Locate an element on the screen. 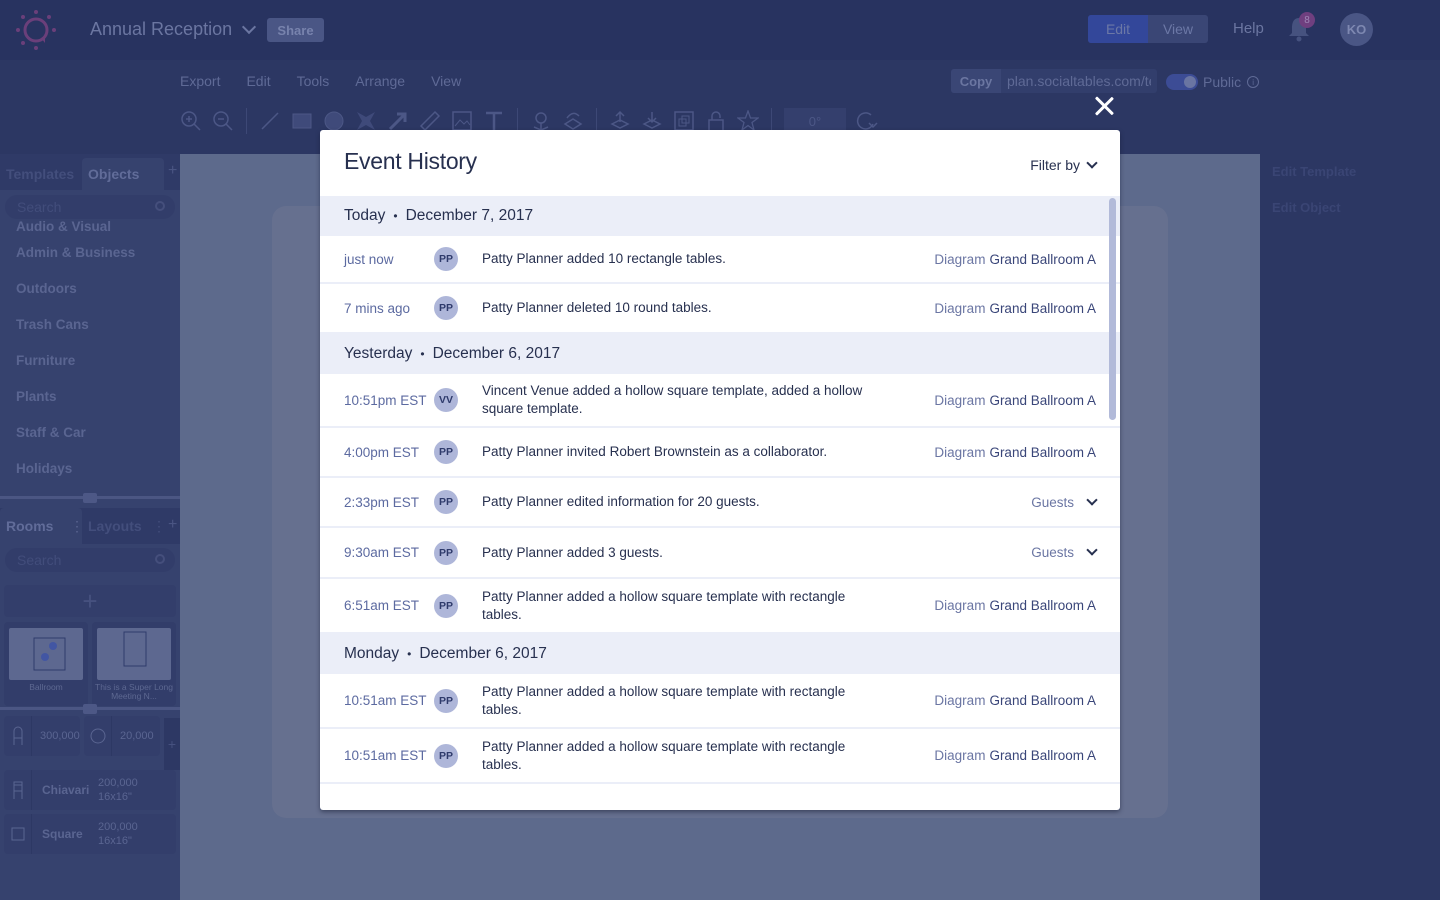 The width and height of the screenshot is (1440, 900). add-layout-icon: + is located at coordinates (172, 525).